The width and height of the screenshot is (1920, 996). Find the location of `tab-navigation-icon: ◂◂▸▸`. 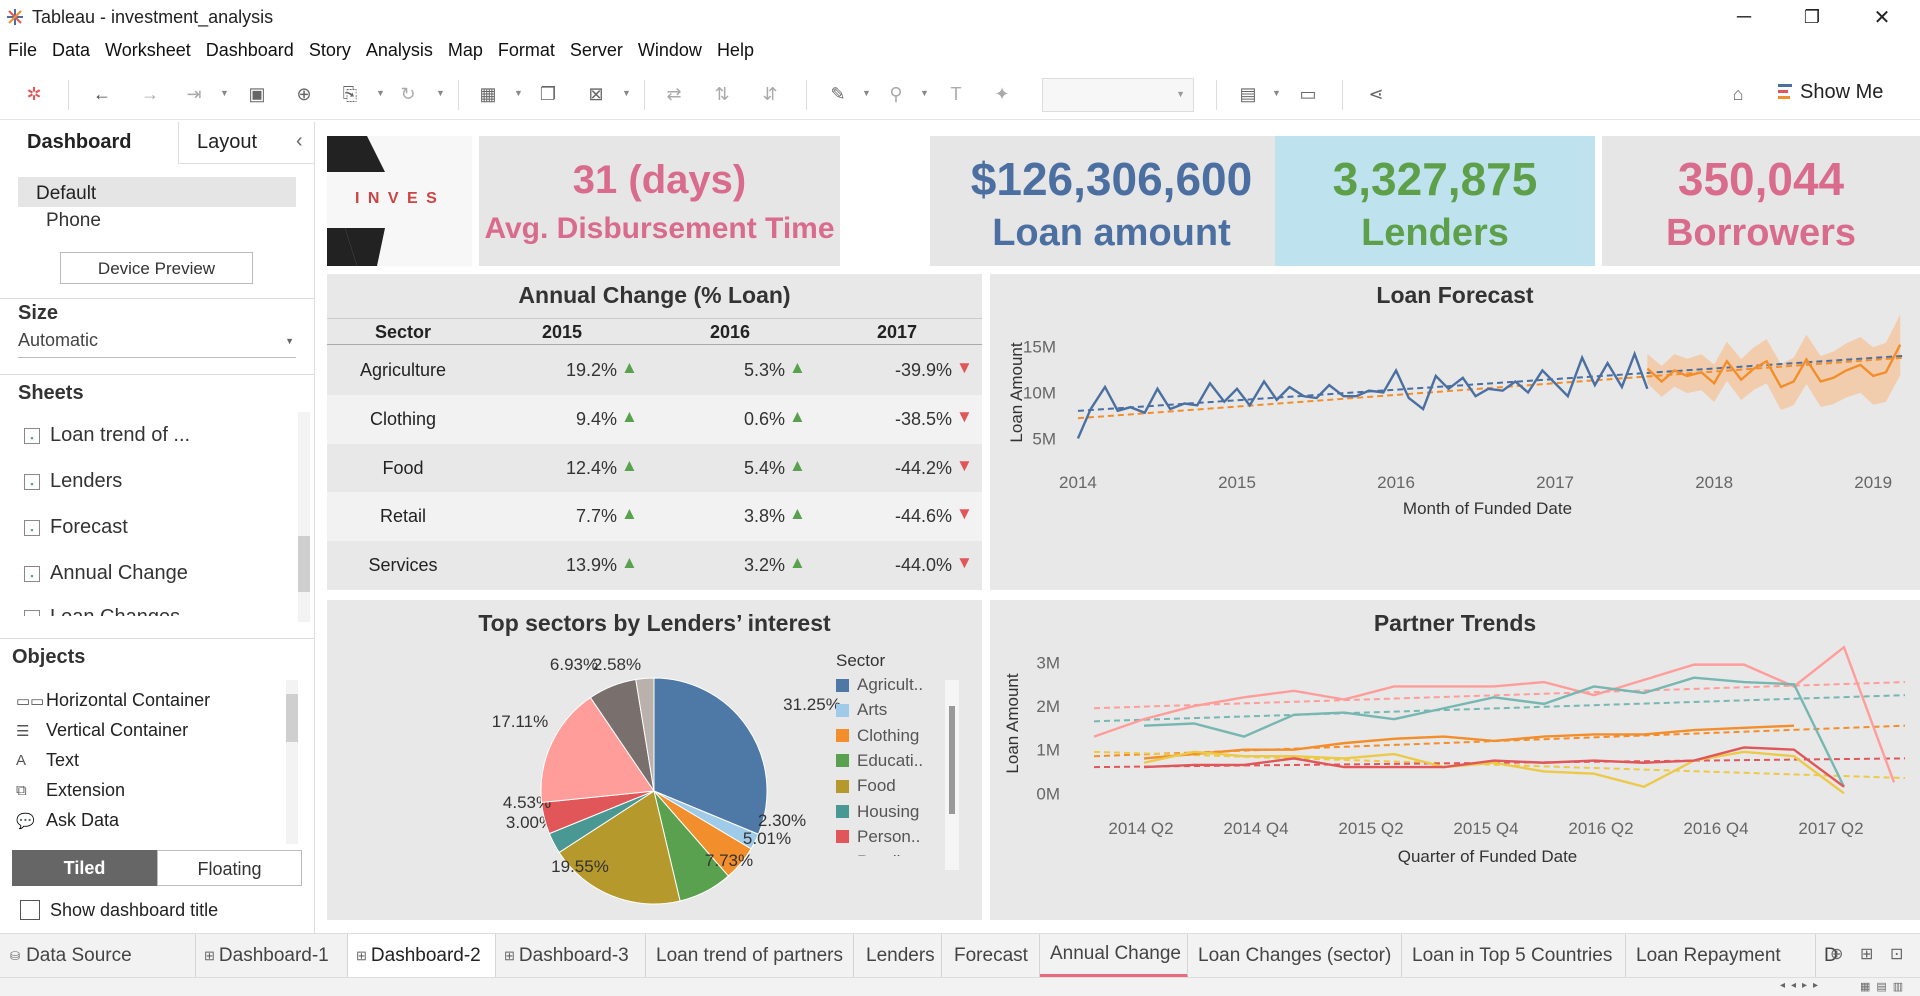

tab-navigation-icon: ◂◂▸▸ is located at coordinates (1802, 985).